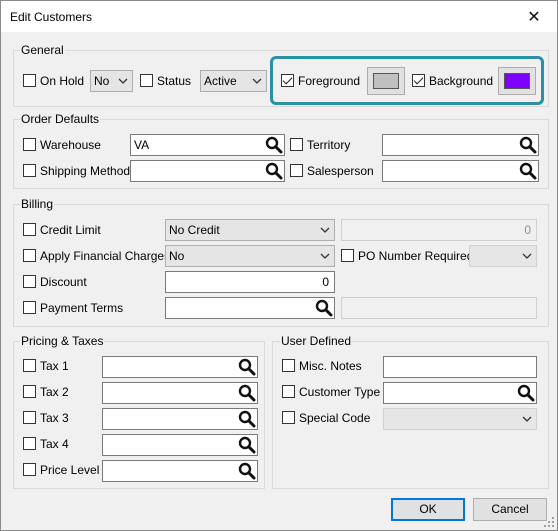 Image resolution: width=558 pixels, height=531 pixels. Describe the element at coordinates (29, 229) in the screenshot. I see `credit-limit-checkbox` at that location.